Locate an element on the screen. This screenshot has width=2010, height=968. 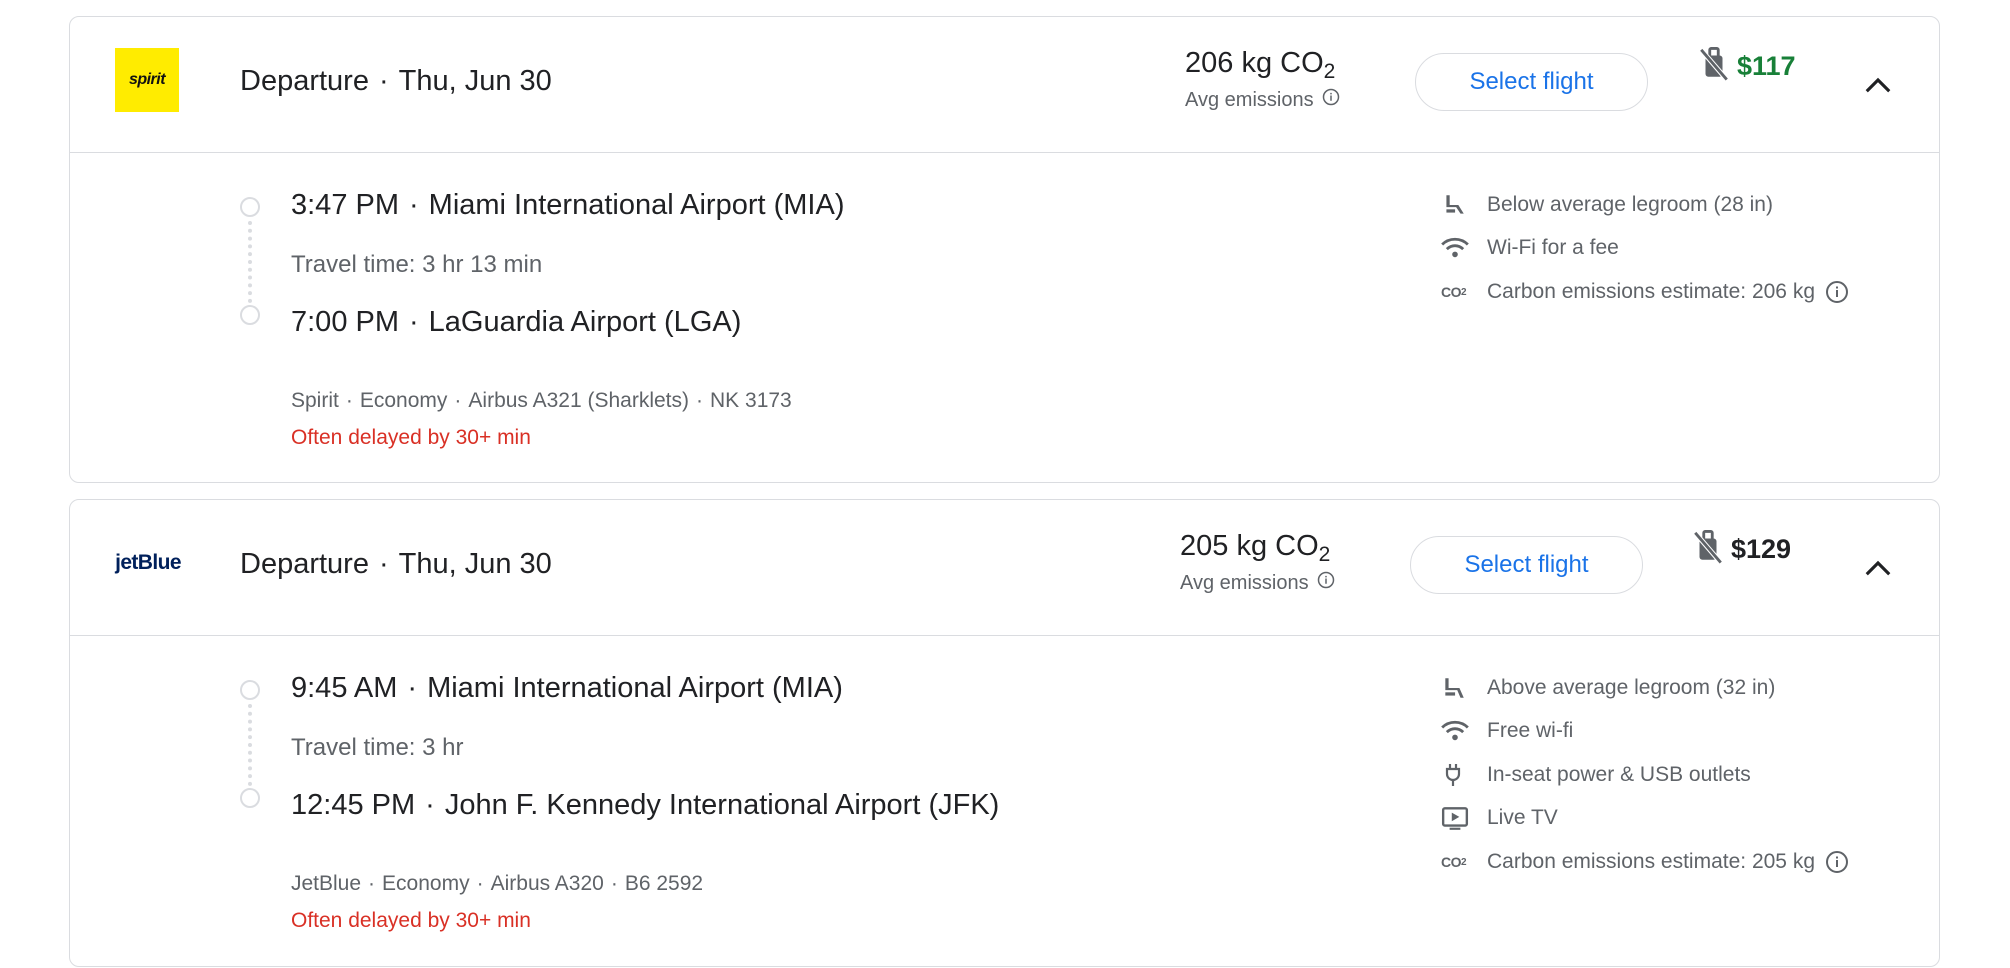
arrival-time: 12:45 PM is located at coordinates (353, 805).